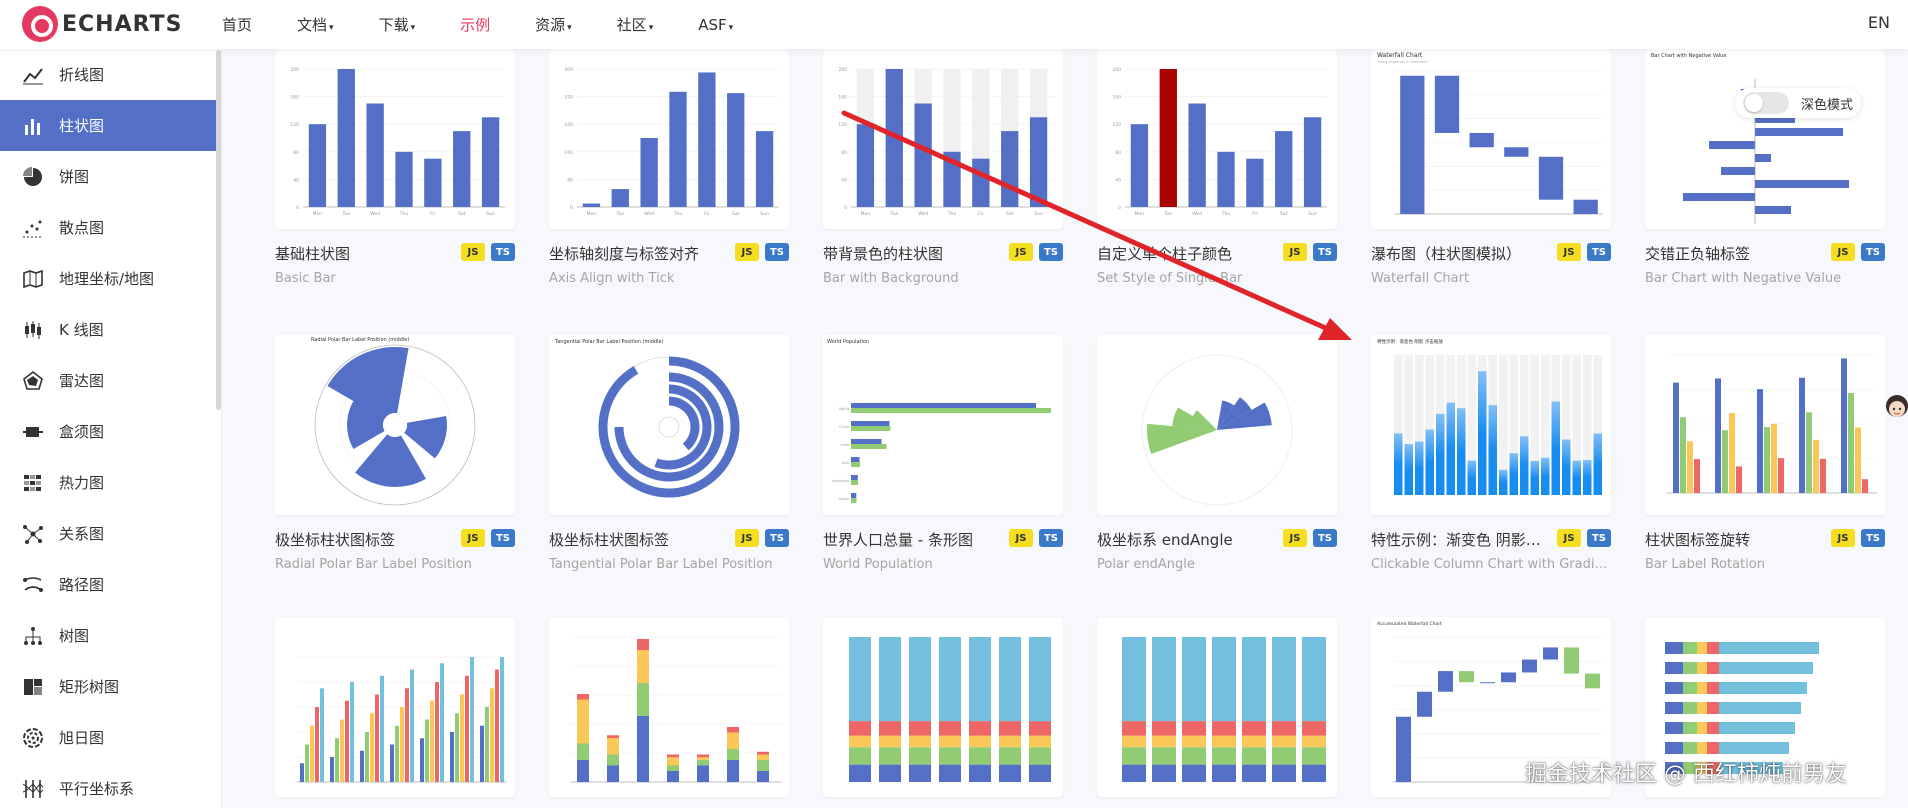 This screenshot has height=808, width=1908. What do you see at coordinates (110, 737) in the screenshot?
I see `sidebar-item-13: 旭日图` at bounding box center [110, 737].